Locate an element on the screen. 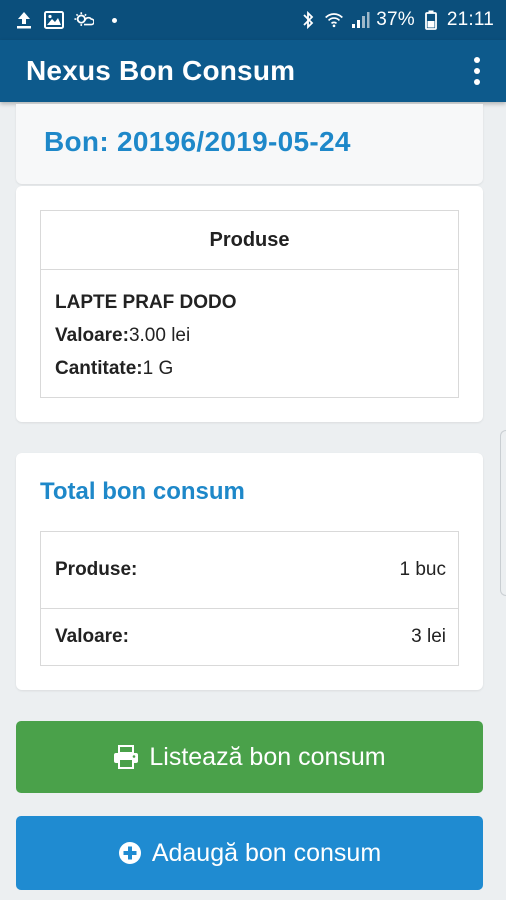 Image resolution: width=506 pixels, height=900 pixels. plus-circle-icon is located at coordinates (130, 853).